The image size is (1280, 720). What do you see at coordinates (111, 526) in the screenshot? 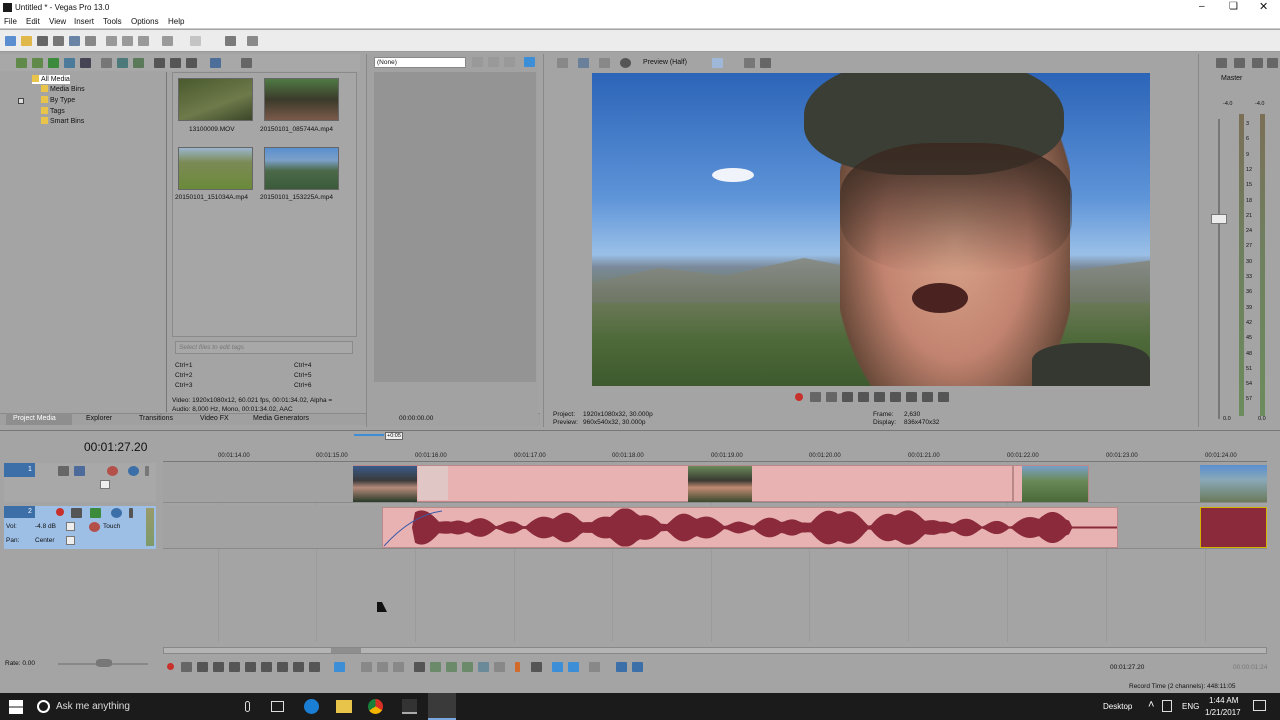
I see `automation-mode: Touch` at bounding box center [111, 526].